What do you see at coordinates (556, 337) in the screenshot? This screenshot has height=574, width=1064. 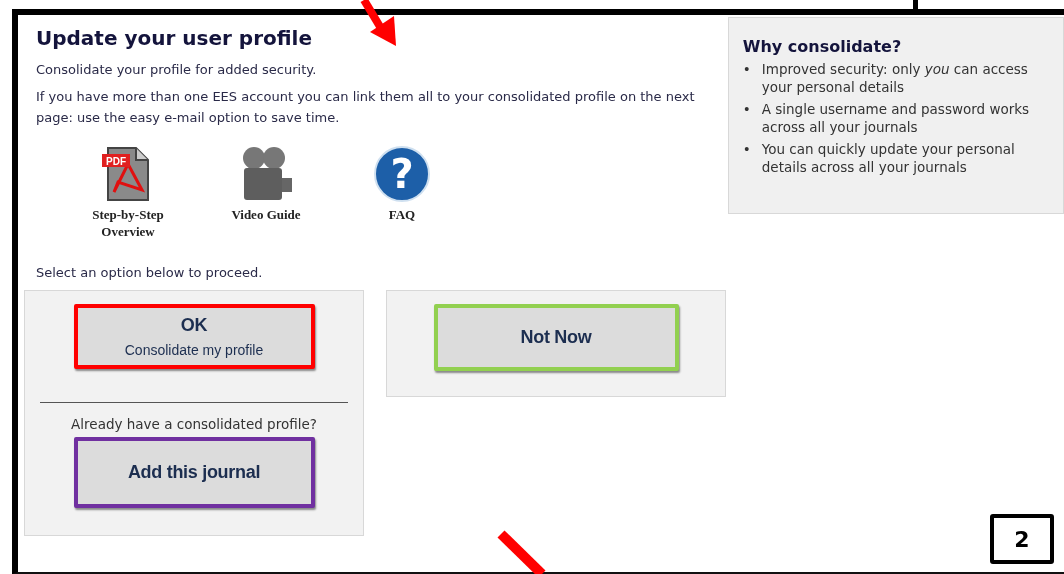 I see `not-now-button: Not Now` at bounding box center [556, 337].